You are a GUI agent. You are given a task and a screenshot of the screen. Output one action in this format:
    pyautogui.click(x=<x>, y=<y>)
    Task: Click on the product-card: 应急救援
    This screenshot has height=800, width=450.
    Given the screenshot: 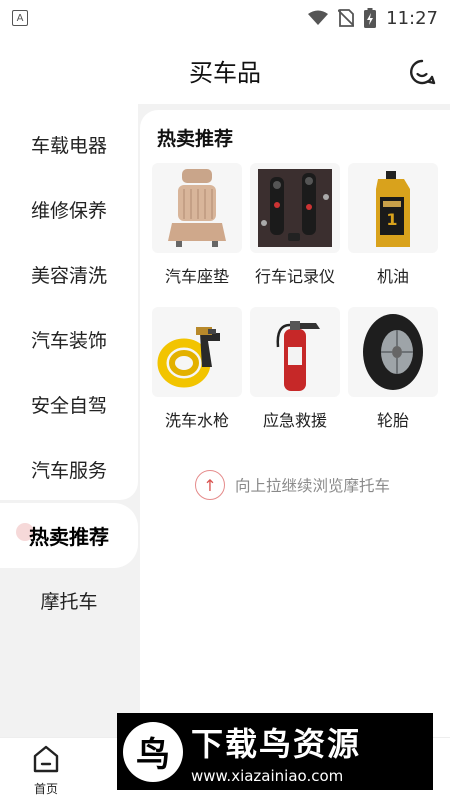 What is the action you would take?
    pyautogui.click(x=295, y=369)
    